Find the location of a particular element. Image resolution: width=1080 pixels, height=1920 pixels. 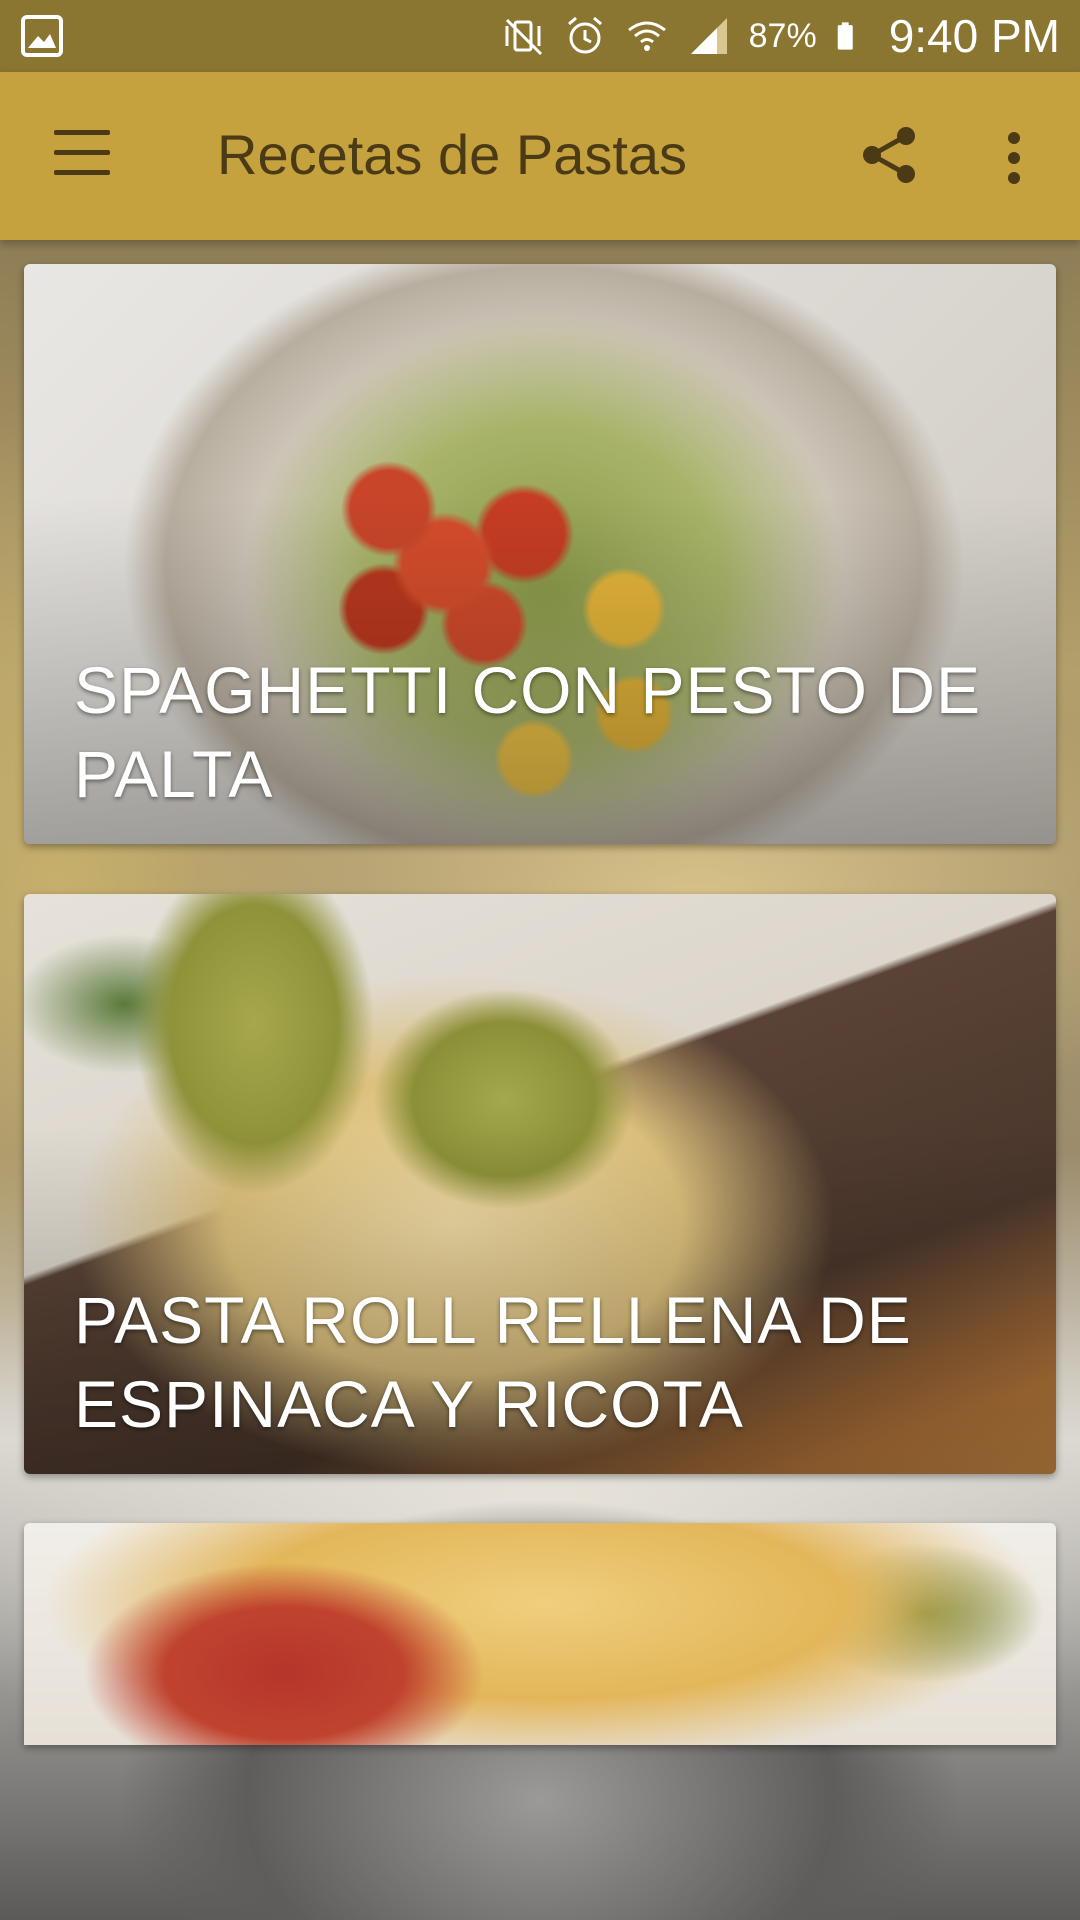

share-icon is located at coordinates (889, 155).